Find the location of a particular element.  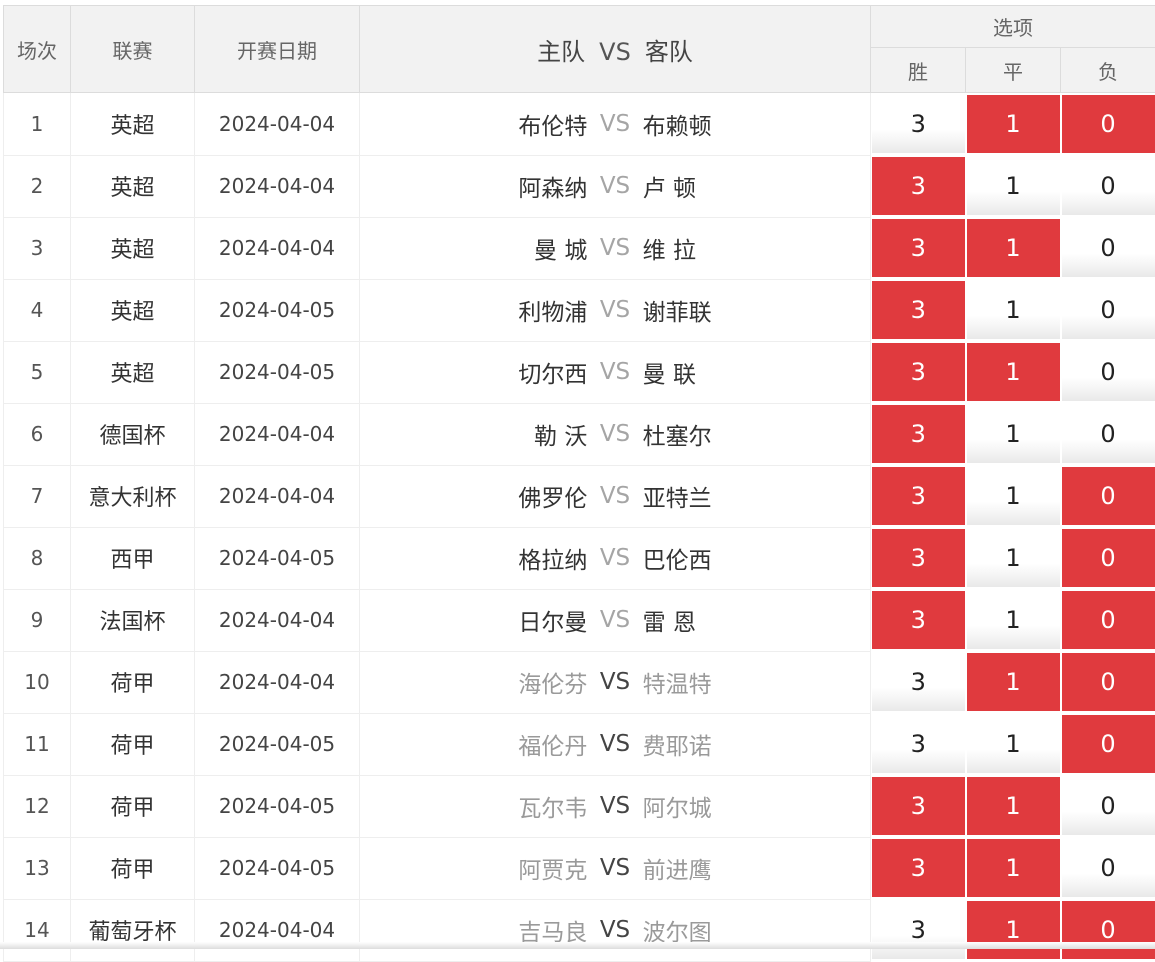

row-league: 西甲 is located at coordinates (133, 558).